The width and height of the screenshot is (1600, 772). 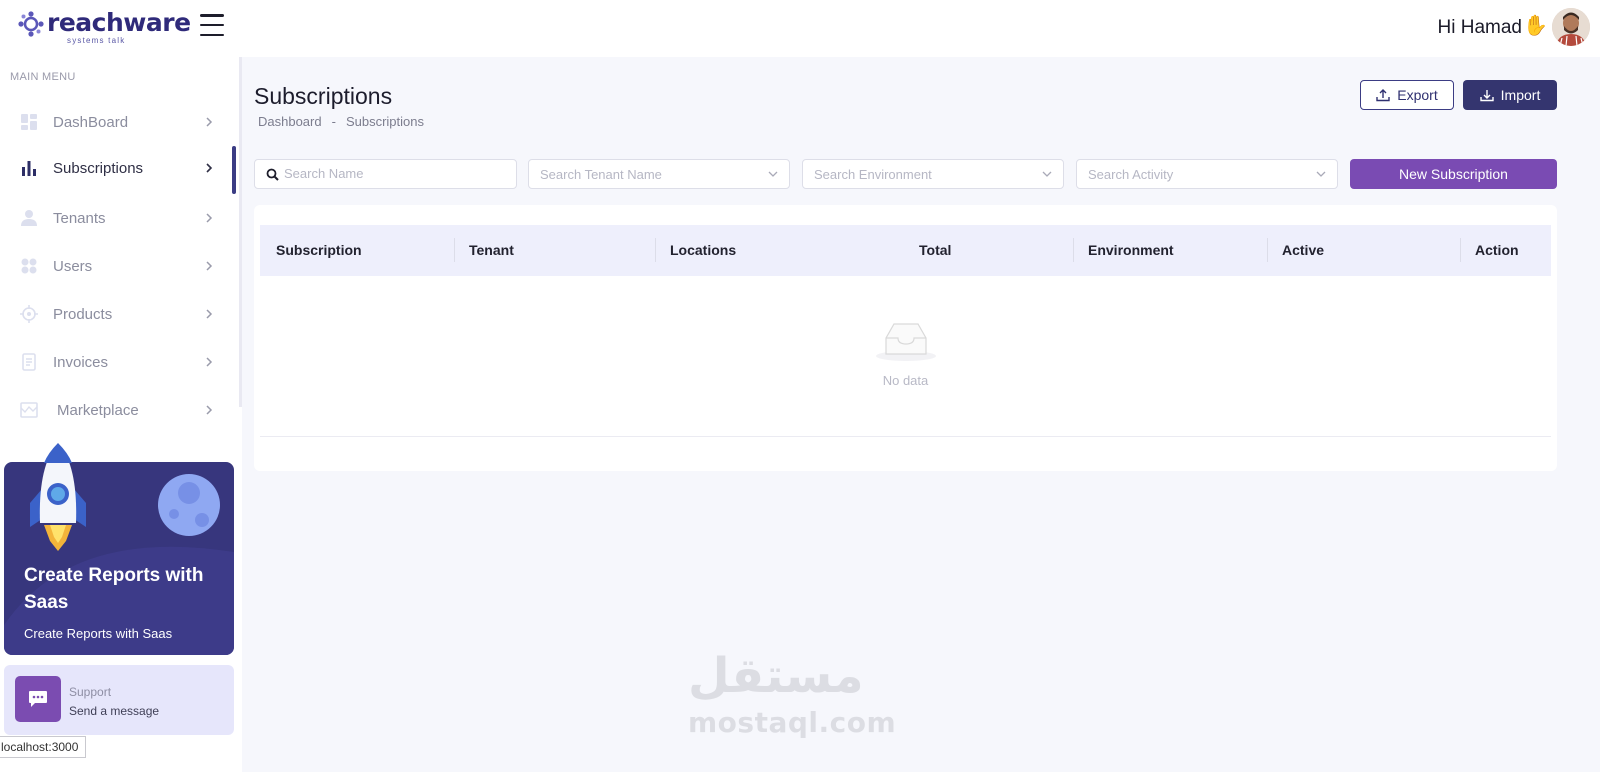 I want to click on sidebar-item-marketplace: Marketplace, so click(x=119, y=410).